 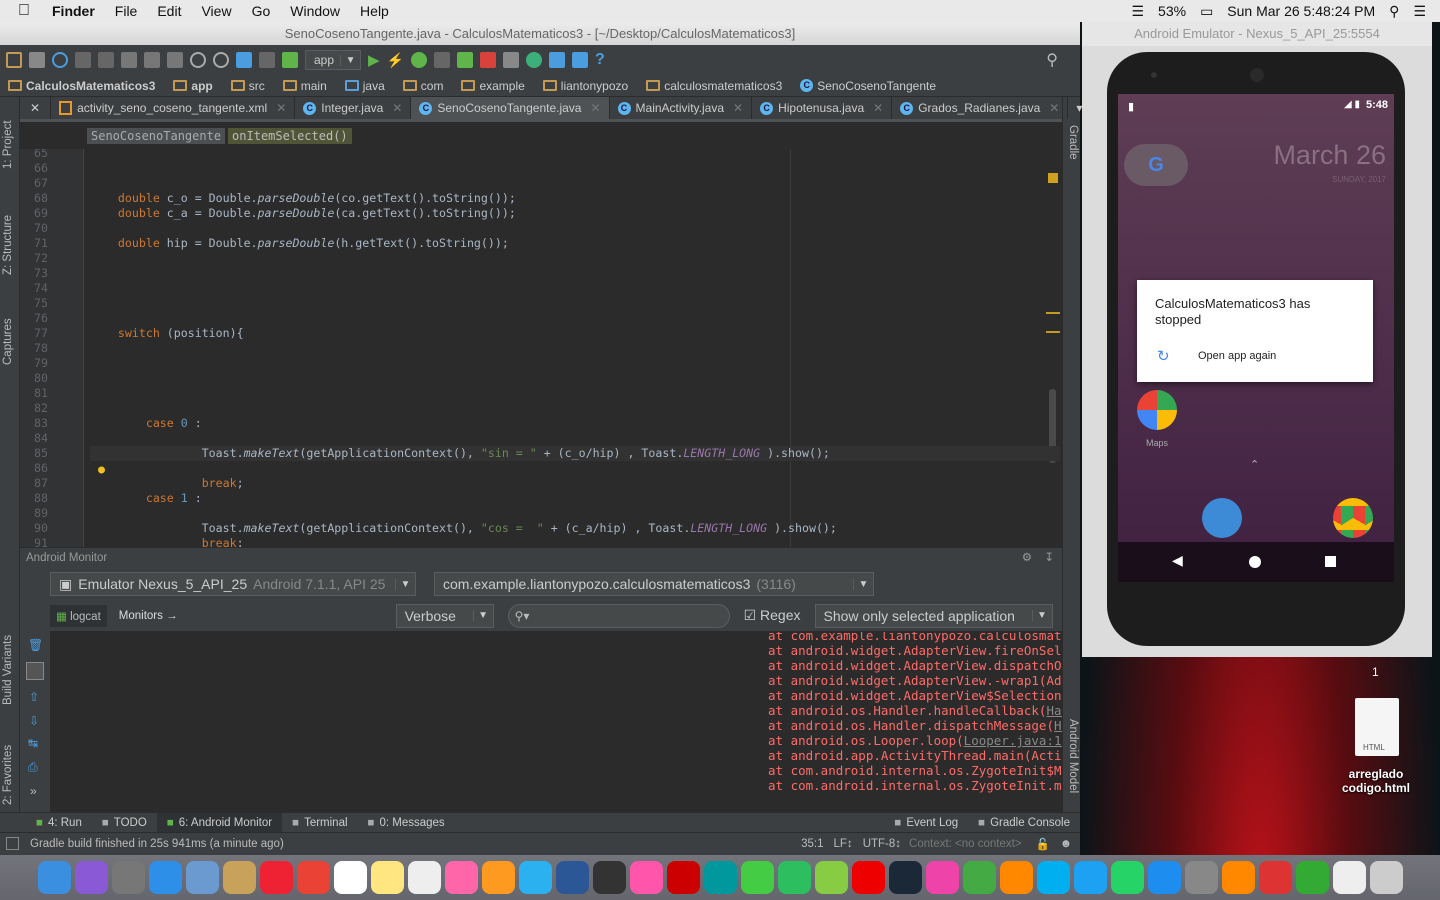 I want to click on skype-icon, so click(x=1053, y=877).